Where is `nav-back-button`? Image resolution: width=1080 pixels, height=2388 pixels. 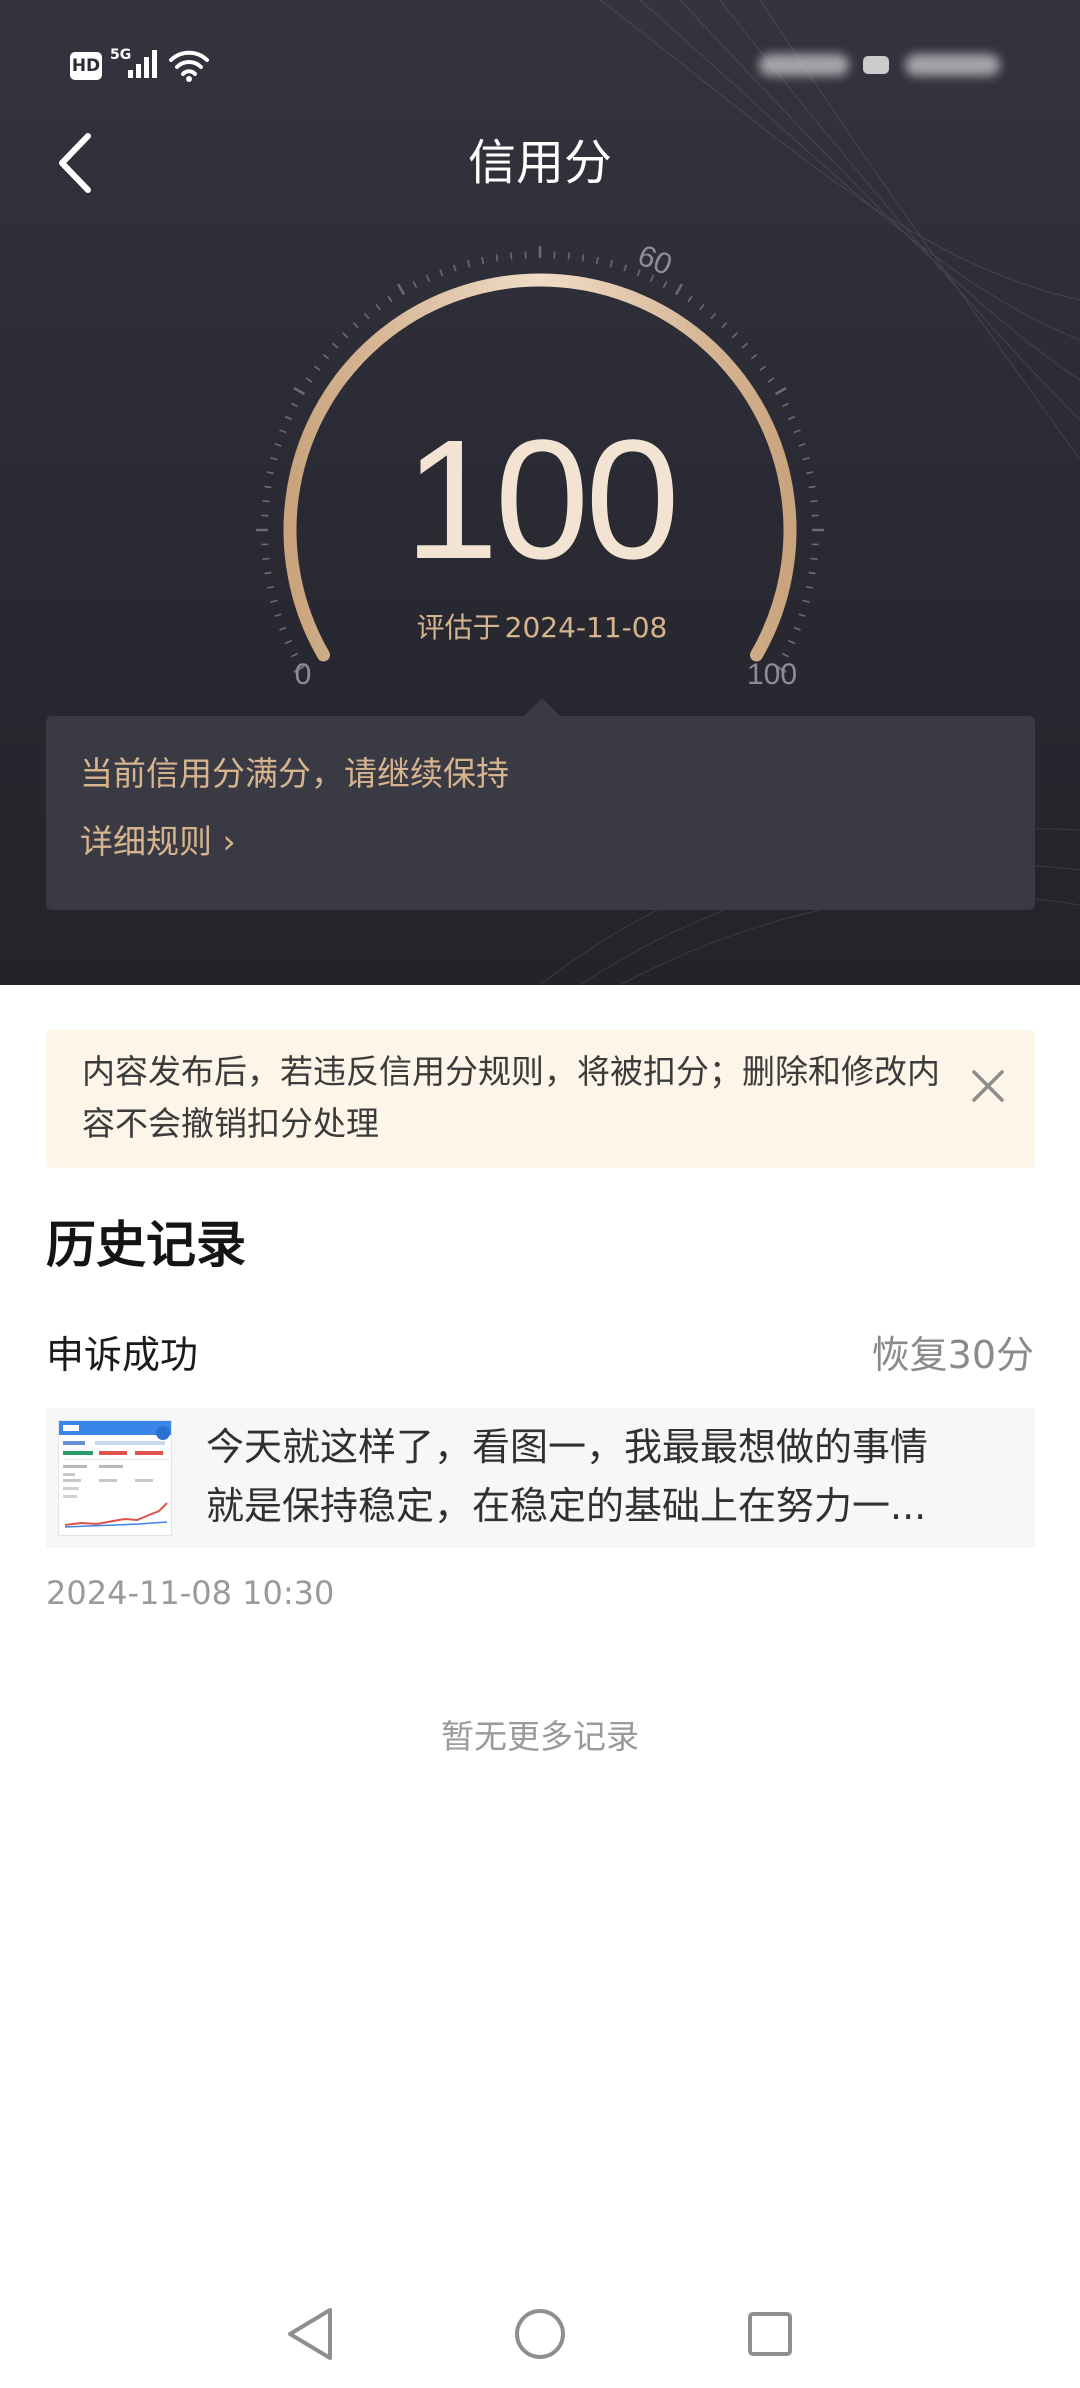
nav-back-button is located at coordinates (310, 2334).